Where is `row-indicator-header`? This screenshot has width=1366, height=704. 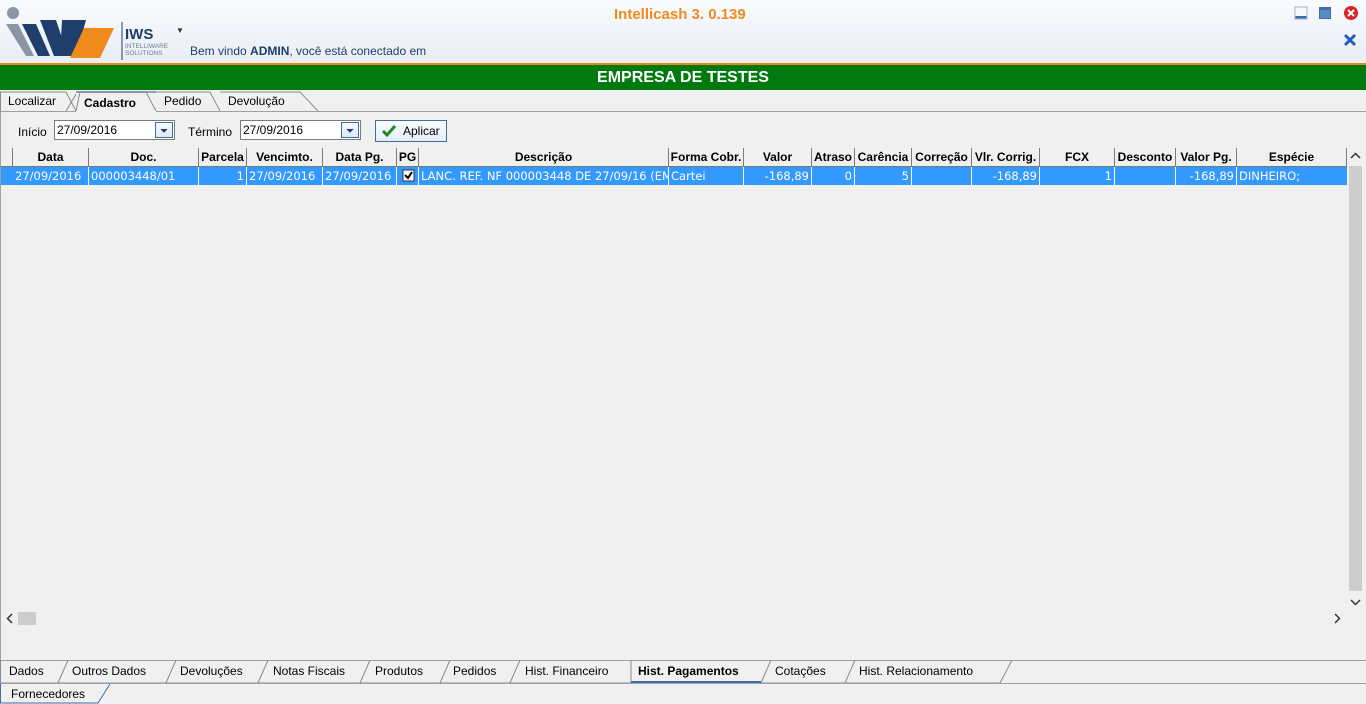
row-indicator-header is located at coordinates (7, 157).